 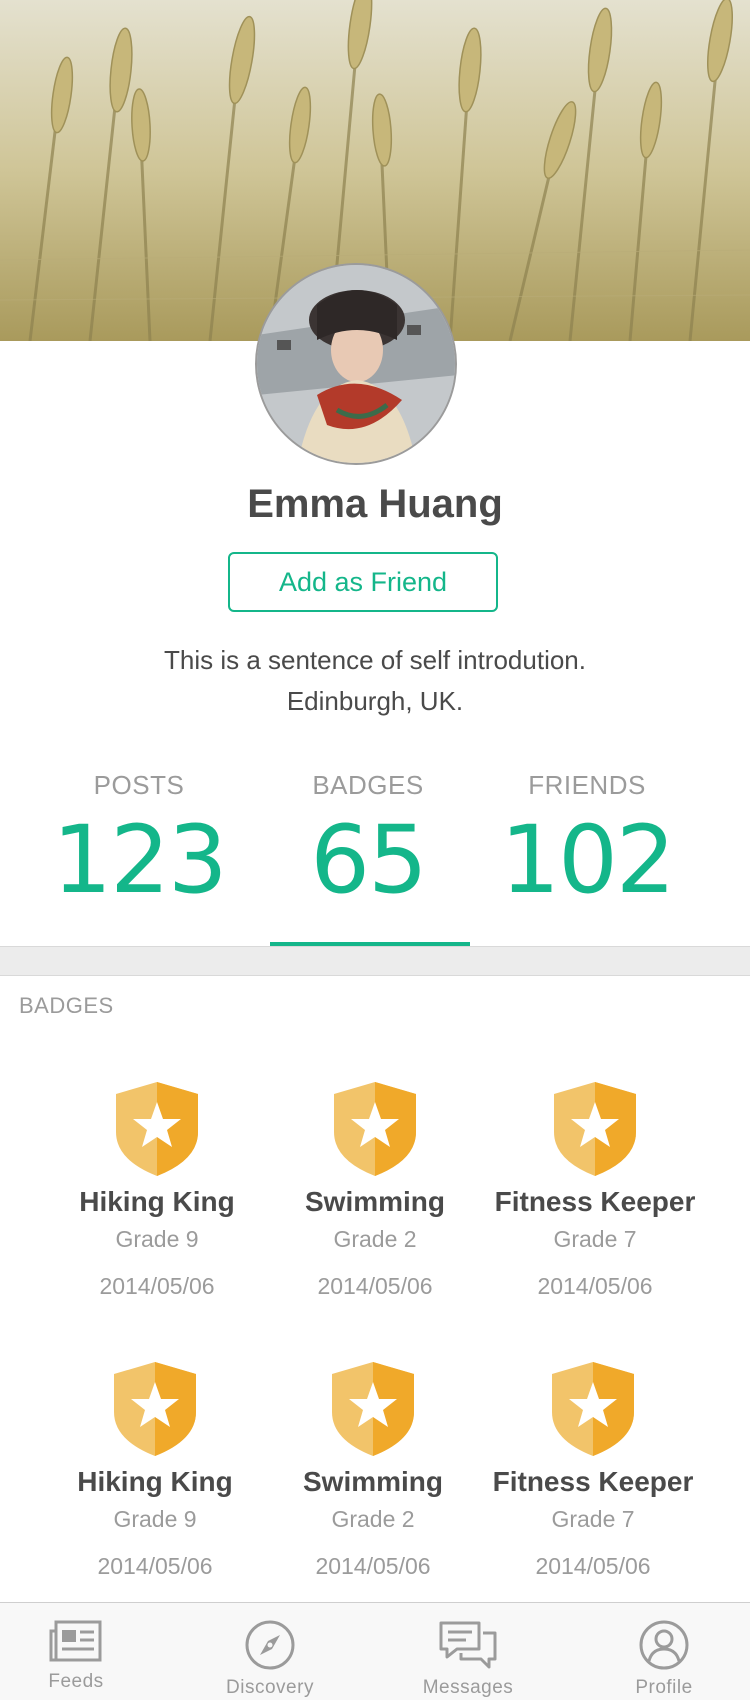 What do you see at coordinates (139, 860) in the screenshot?
I see `stat-value: 123` at bounding box center [139, 860].